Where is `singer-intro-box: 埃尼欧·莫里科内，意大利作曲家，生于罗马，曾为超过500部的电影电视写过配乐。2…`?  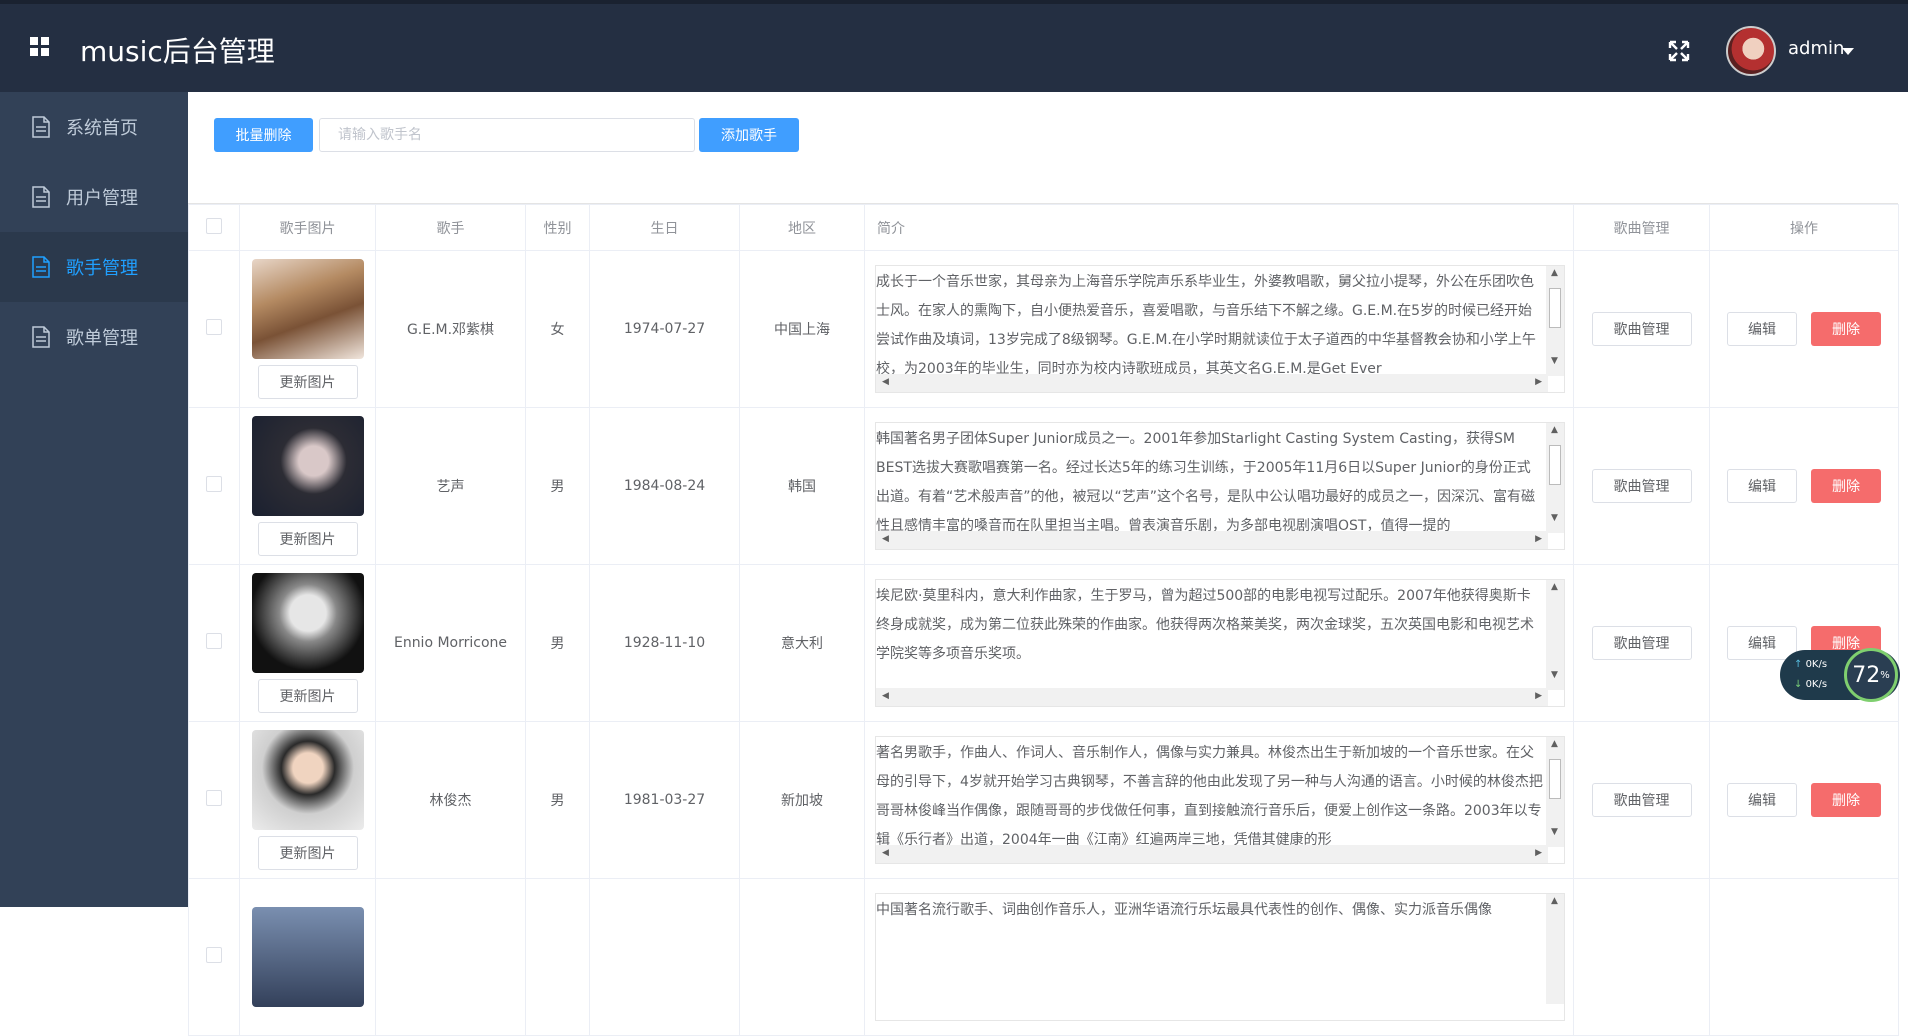
singer-intro-box: 埃尼欧·莫里科内，意大利作曲家，生于罗马，曾为超过500部的电影电视写过配乐。2… is located at coordinates (1220, 643).